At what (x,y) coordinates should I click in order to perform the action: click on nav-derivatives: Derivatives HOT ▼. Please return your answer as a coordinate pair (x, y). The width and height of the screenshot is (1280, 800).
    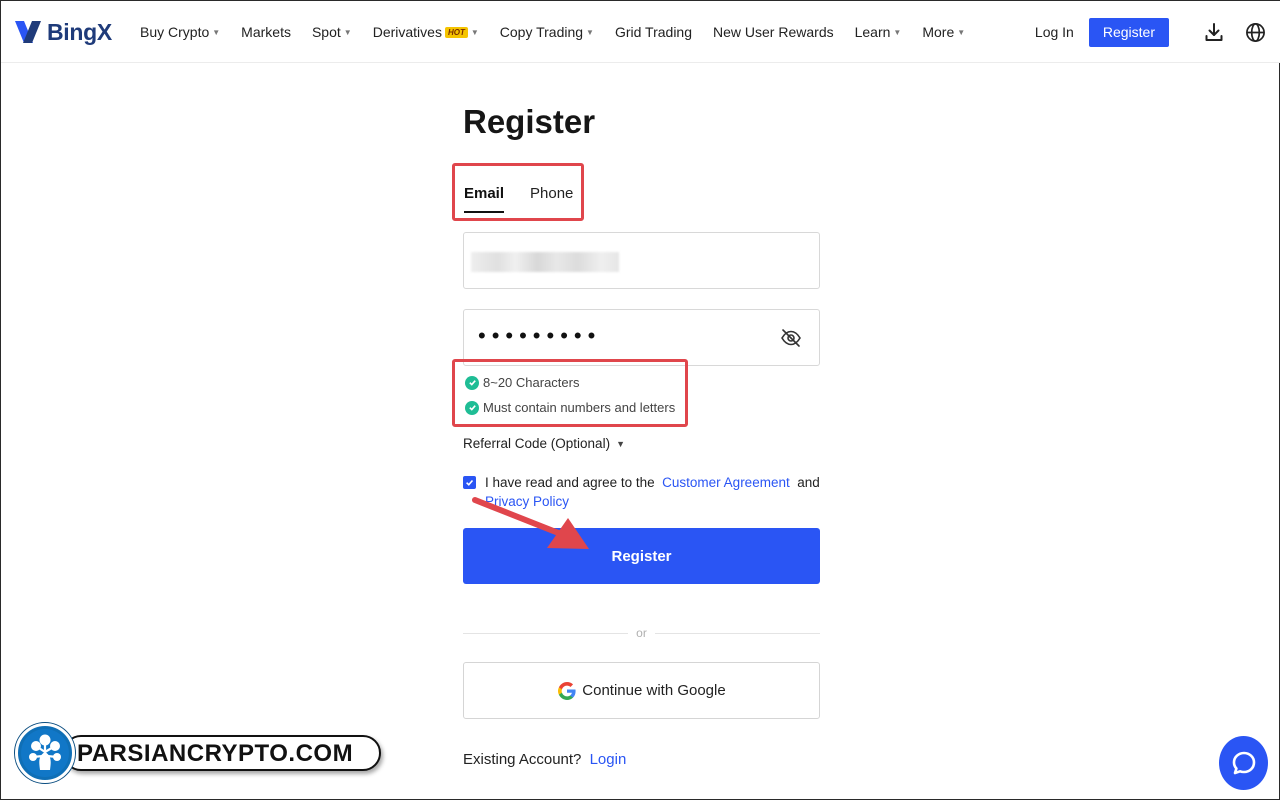
    Looking at the image, I should click on (426, 32).